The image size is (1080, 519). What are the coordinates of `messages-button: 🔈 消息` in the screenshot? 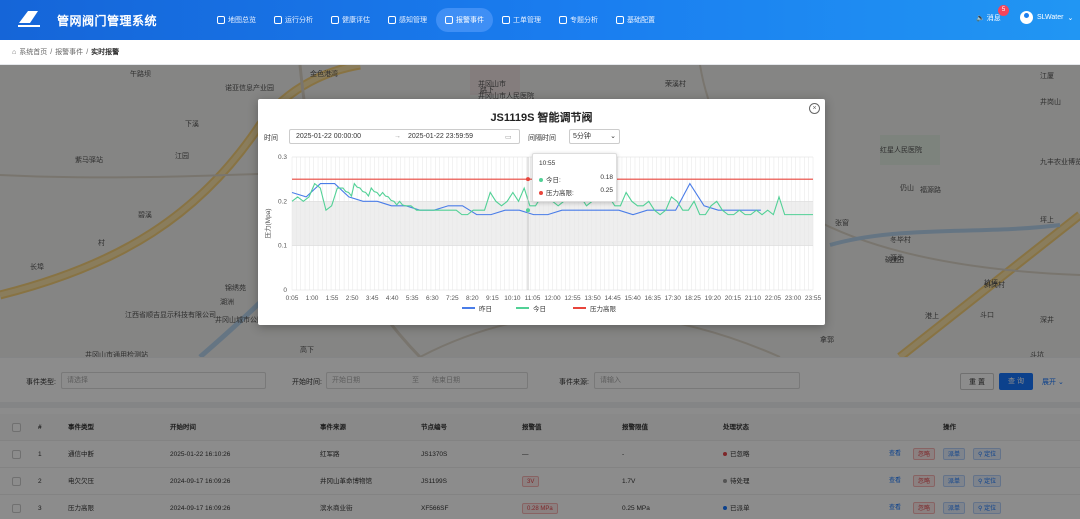 It's located at (988, 18).